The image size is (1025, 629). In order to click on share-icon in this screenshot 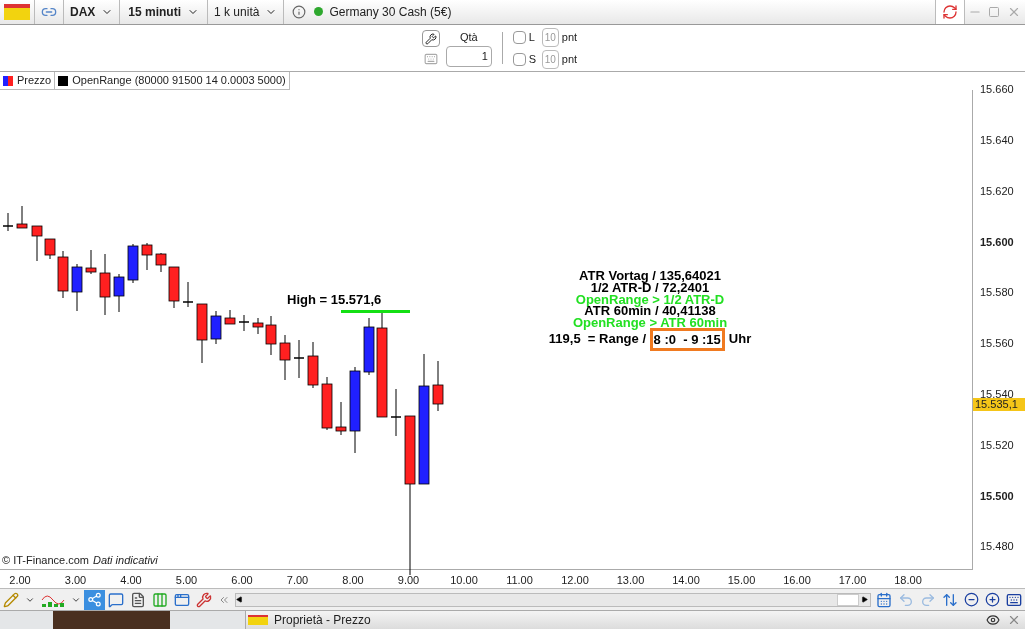, I will do `click(94, 600)`.